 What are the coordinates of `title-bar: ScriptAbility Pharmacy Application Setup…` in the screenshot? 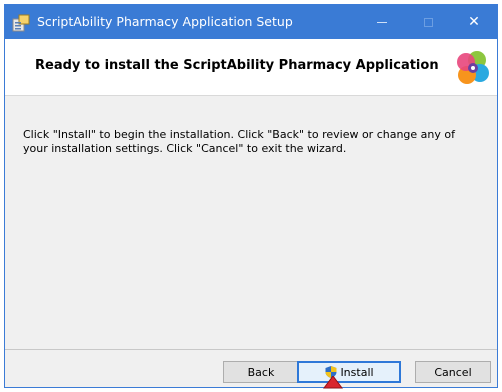 It's located at (251, 22).